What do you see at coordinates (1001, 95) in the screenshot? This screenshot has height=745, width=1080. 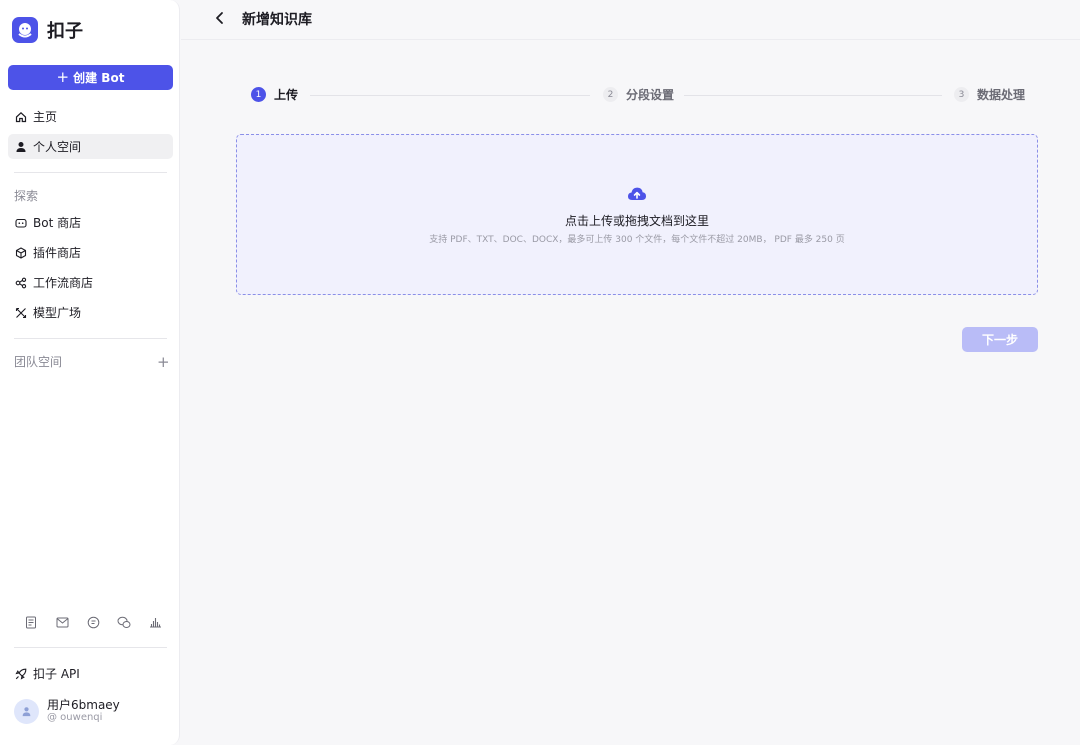 I see `step-label: 数据处理` at bounding box center [1001, 95].